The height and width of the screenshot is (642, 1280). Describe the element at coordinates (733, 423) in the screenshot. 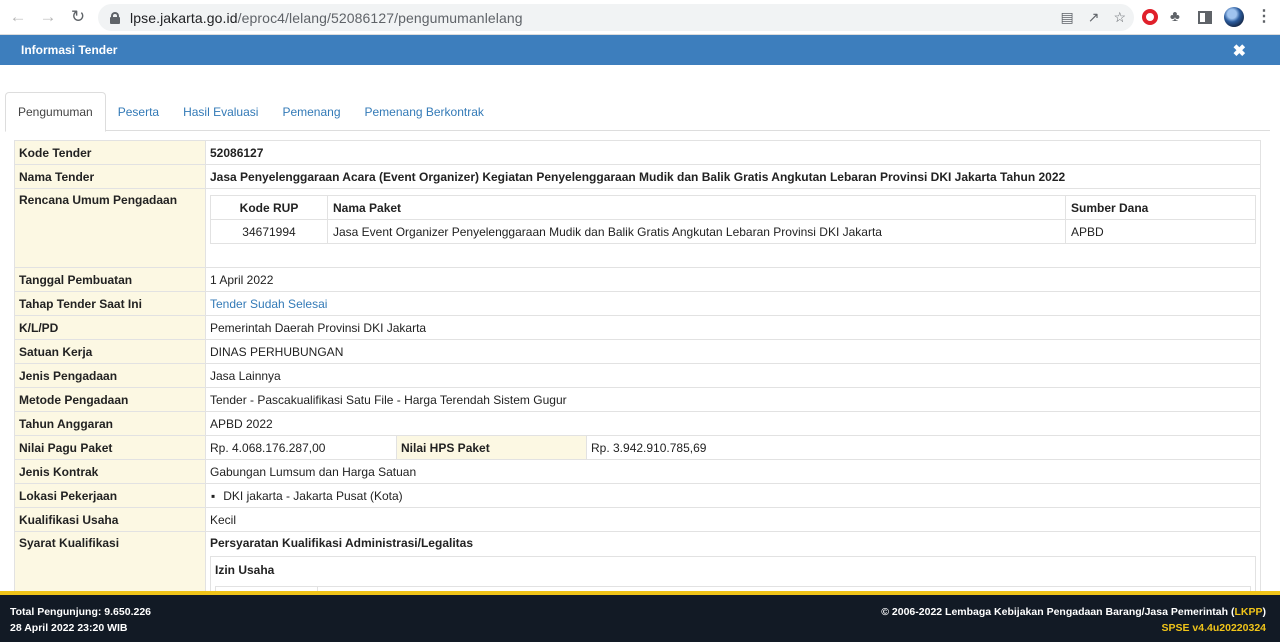

I see `value-tahun: APBD 2022` at that location.